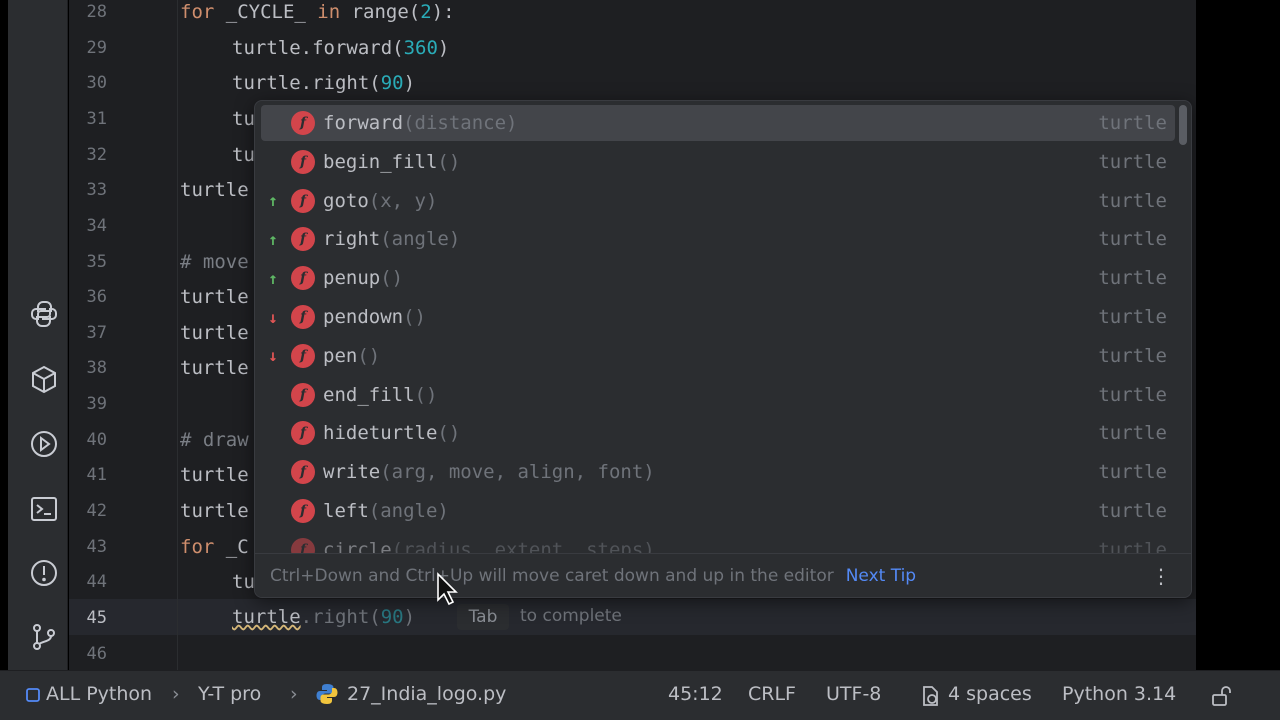 The height and width of the screenshot is (720, 1280). Describe the element at coordinates (96, 48) in the screenshot. I see `line-number: 29` at that location.